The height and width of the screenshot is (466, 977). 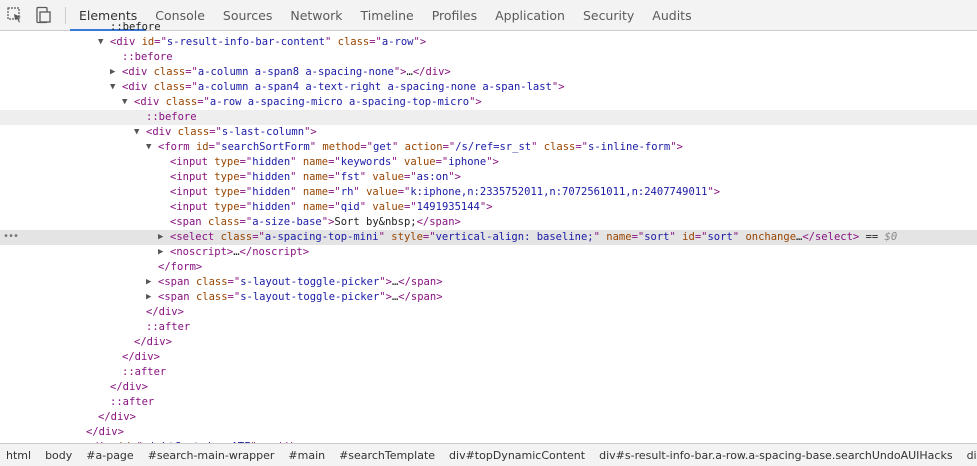 I want to click on breadcrumb-item: html, so click(x=19, y=455).